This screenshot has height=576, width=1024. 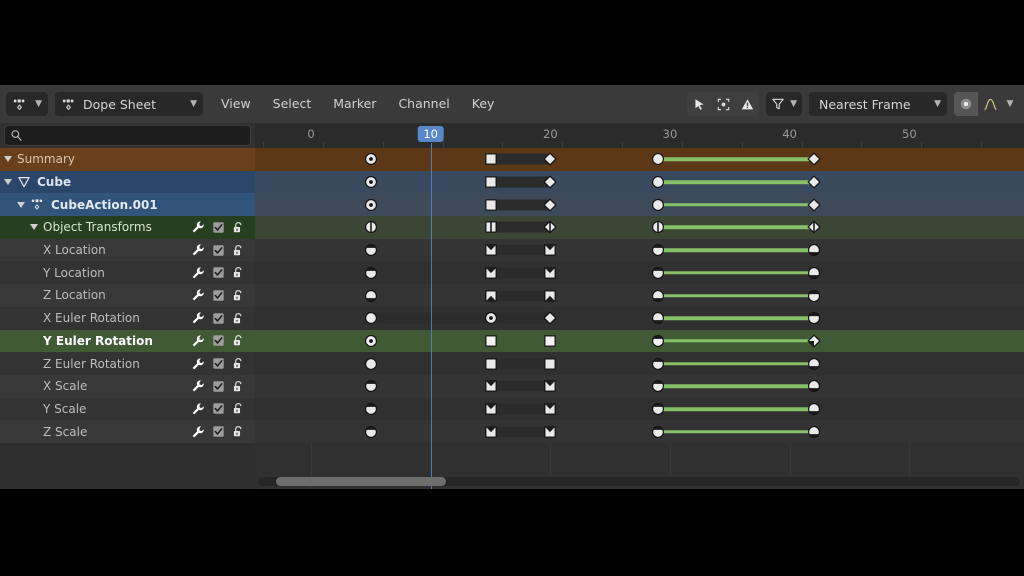 What do you see at coordinates (127, 341) in the screenshot?
I see `channel-row-y-euler-rotation: Y Euler Rotation` at bounding box center [127, 341].